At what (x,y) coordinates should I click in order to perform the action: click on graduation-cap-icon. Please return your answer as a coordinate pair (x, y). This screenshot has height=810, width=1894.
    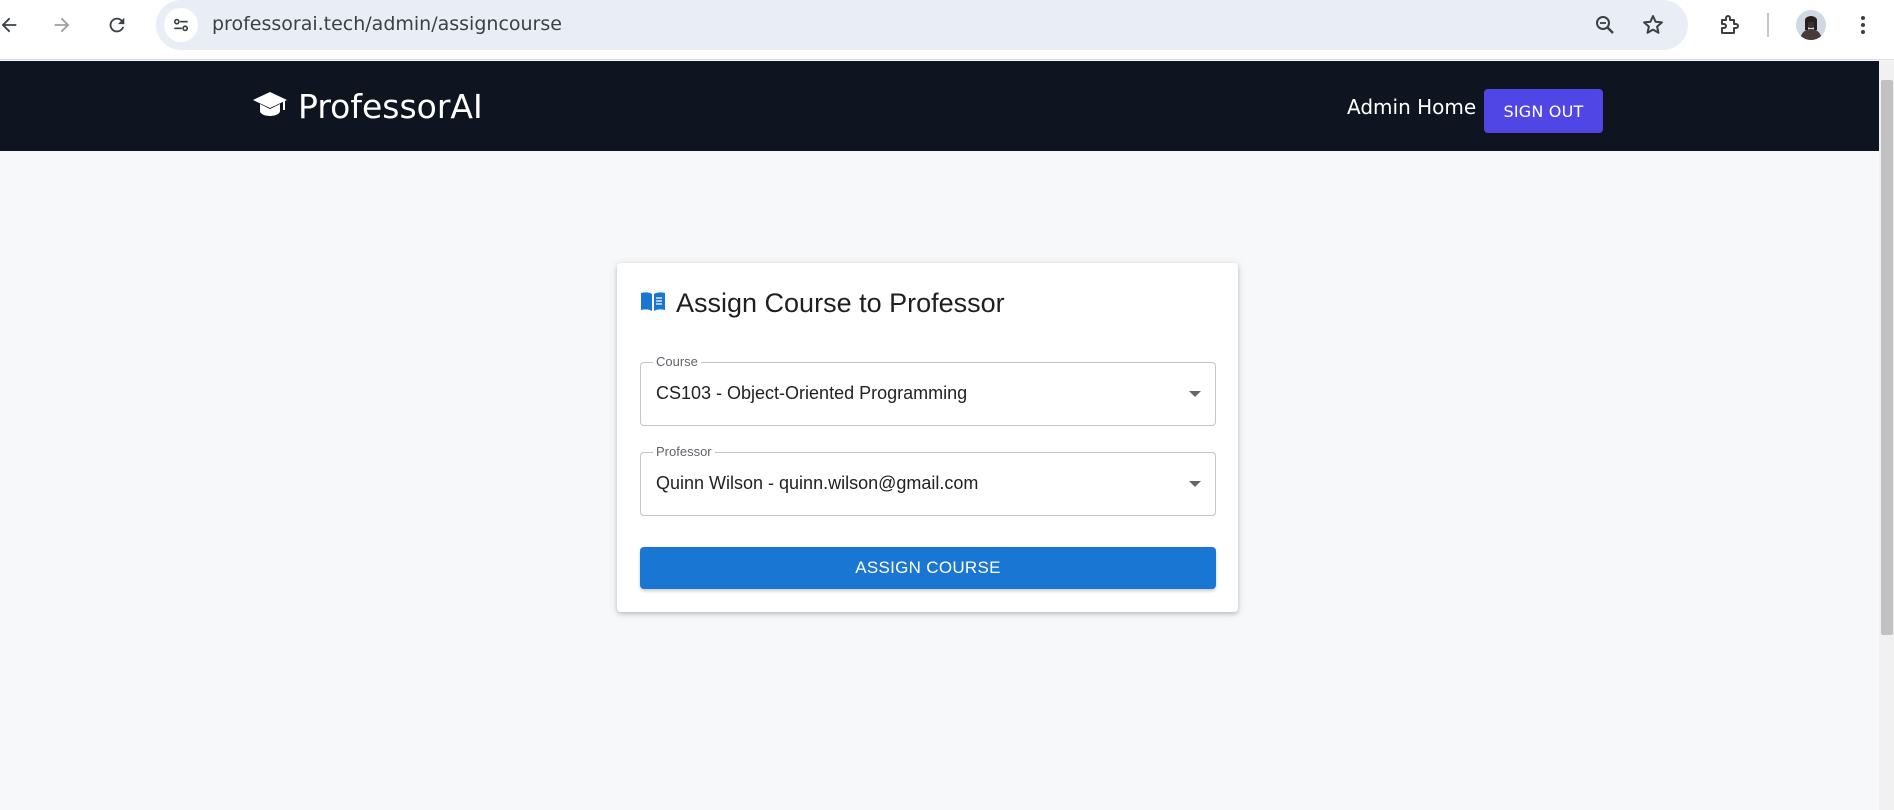
    Looking at the image, I should click on (270, 106).